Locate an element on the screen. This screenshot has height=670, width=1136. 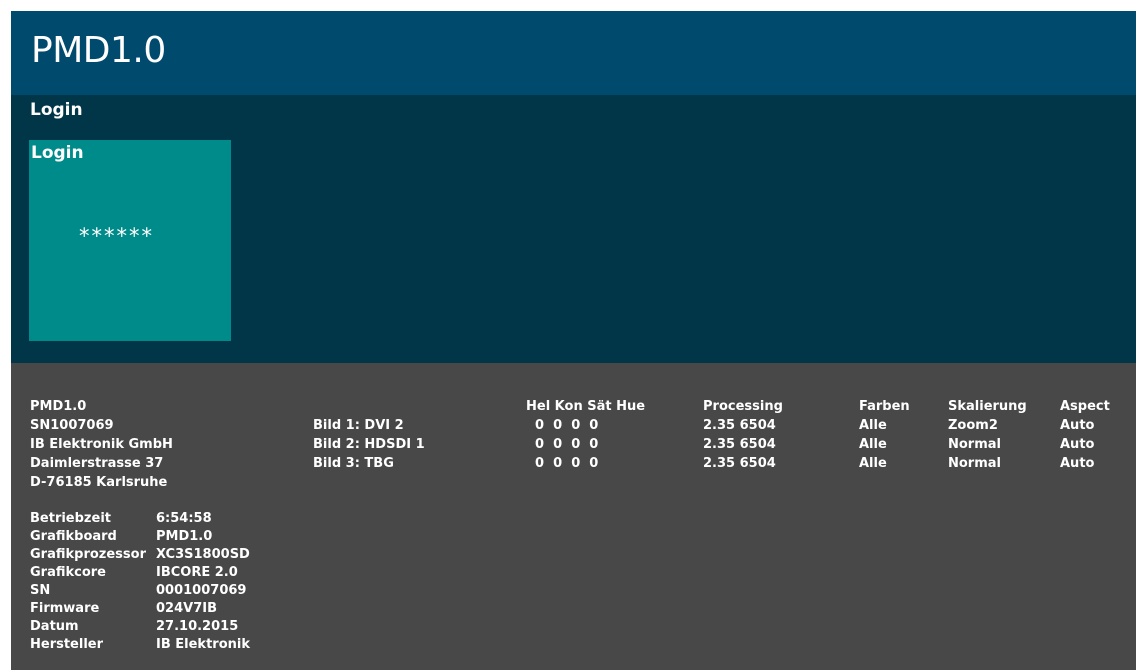
spec-value: 024V7IB is located at coordinates (186, 608).